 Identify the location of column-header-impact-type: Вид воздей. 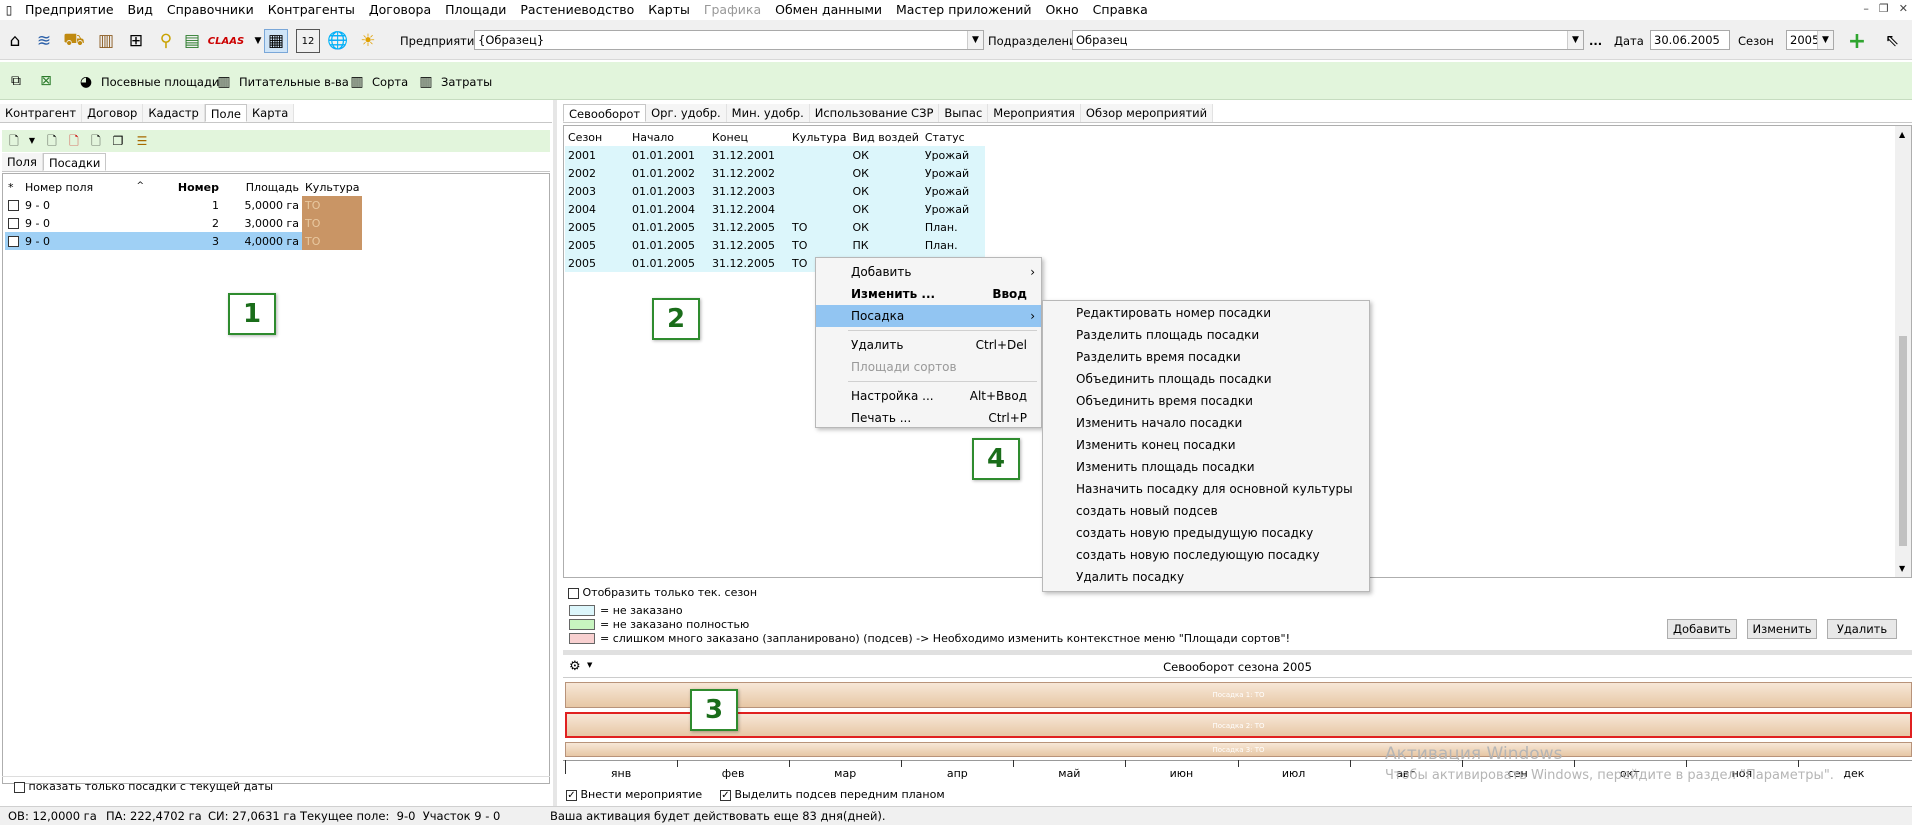
(885, 137).